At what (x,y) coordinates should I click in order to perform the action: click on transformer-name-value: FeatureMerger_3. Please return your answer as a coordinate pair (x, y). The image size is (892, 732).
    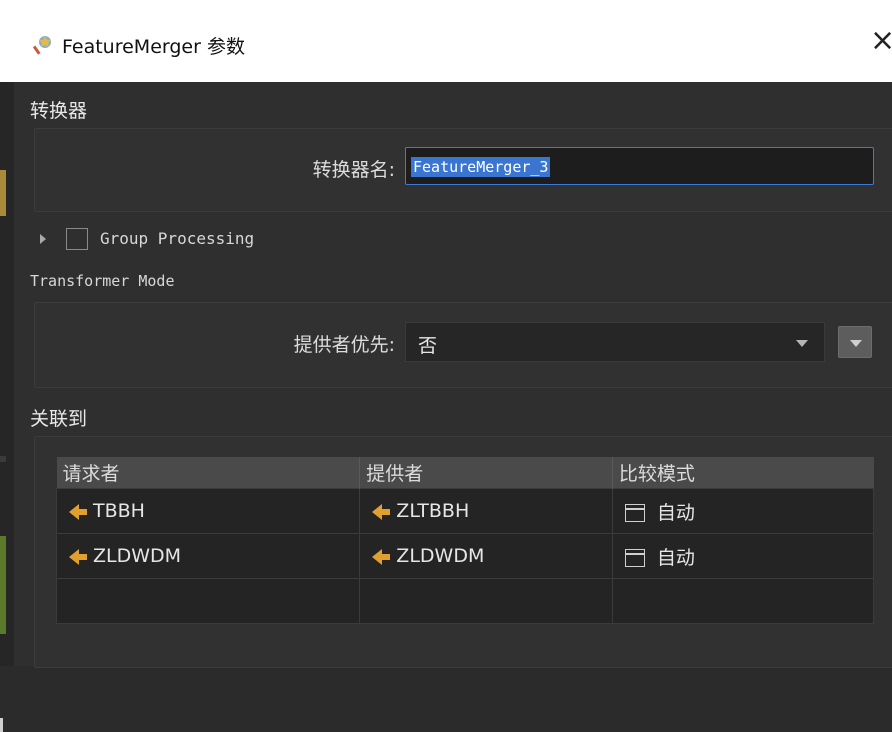
    Looking at the image, I should click on (481, 167).